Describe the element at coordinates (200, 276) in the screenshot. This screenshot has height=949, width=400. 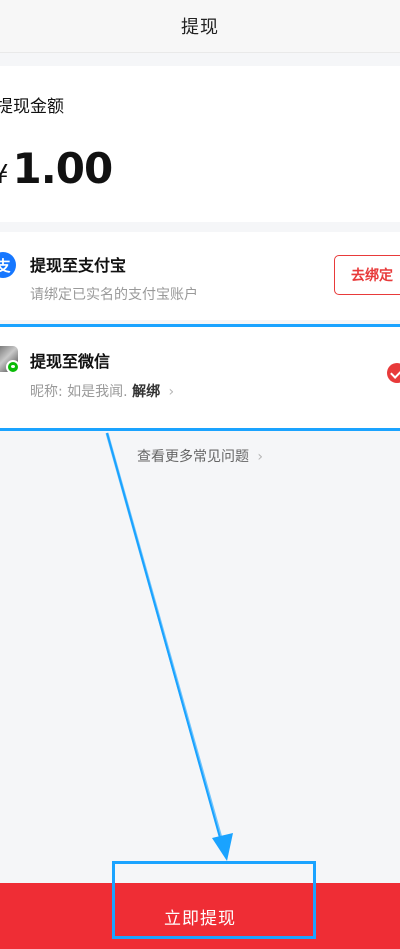
I see `withdraw-option-alipay: 支 提现至支付宝 请绑定已实名的支付宝账户 去绑定` at that location.